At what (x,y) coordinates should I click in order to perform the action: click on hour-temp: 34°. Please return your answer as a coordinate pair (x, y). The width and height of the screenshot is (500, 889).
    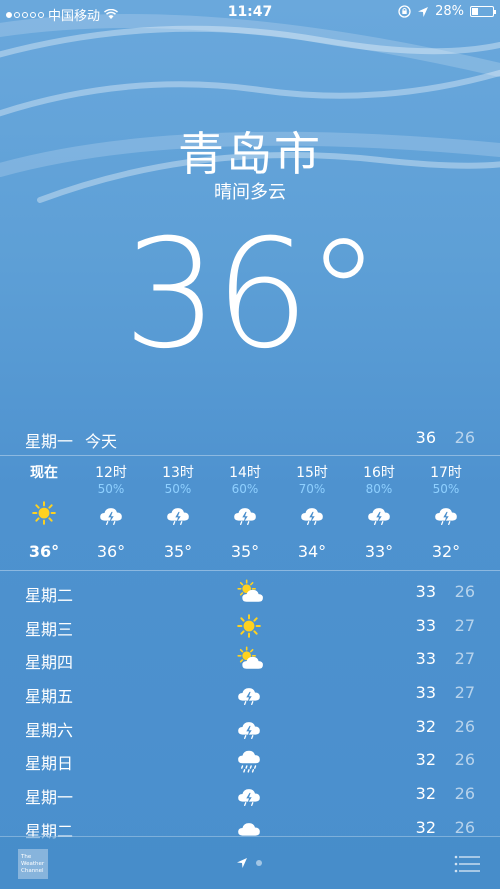
    Looking at the image, I should click on (312, 551).